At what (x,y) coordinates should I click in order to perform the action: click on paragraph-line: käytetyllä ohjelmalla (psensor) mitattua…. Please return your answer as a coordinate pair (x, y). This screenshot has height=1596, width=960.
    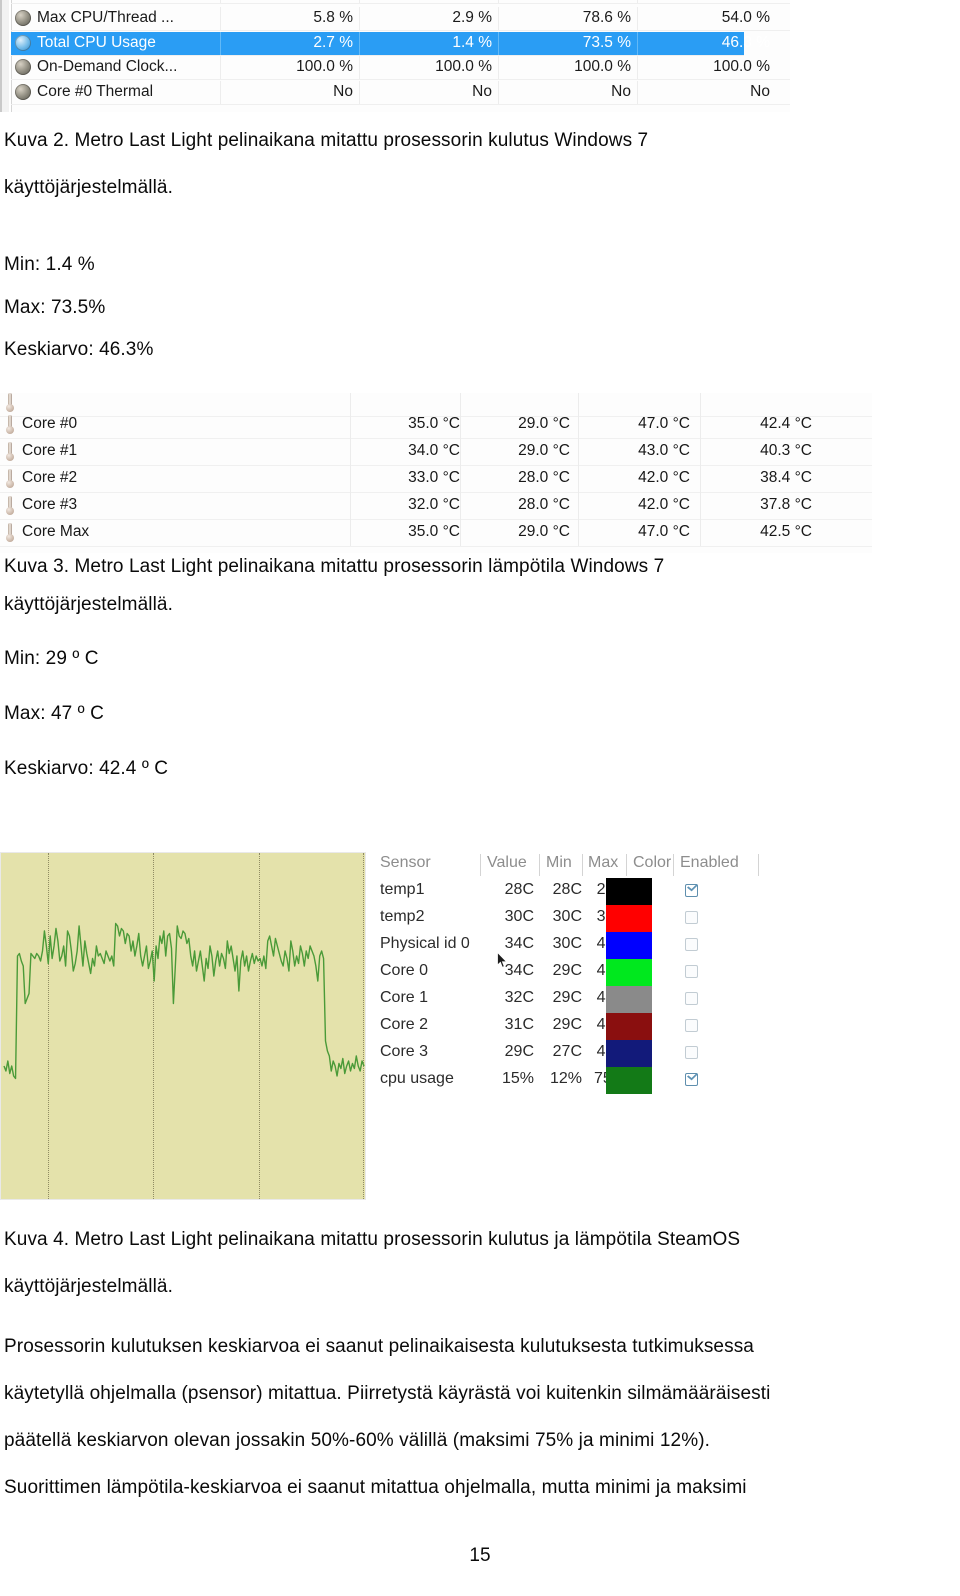
    Looking at the image, I should click on (387, 1393).